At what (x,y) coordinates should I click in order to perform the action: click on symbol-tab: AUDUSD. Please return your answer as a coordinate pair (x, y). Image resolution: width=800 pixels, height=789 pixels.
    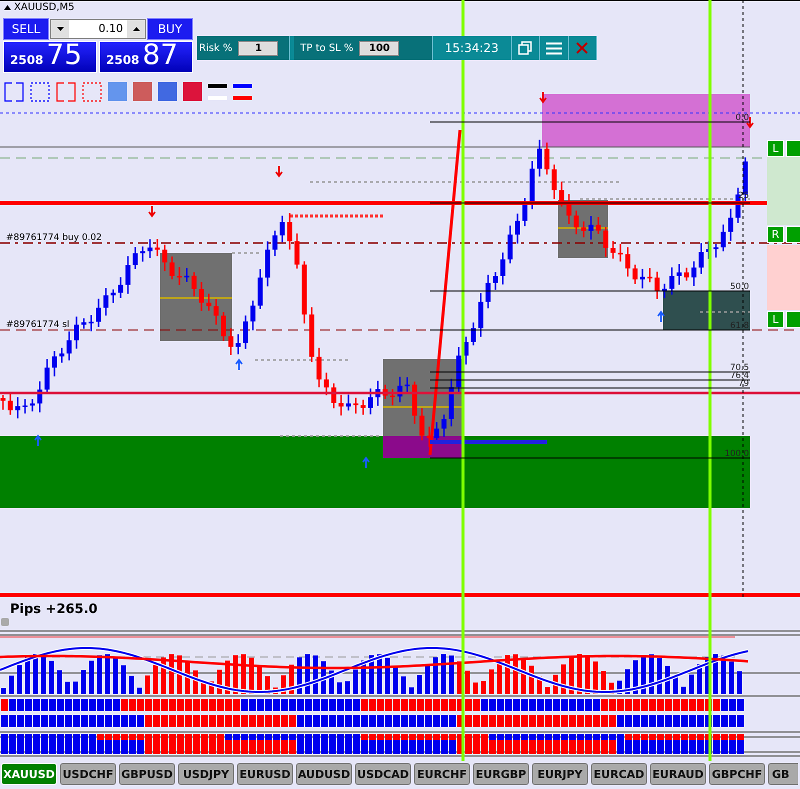
    Looking at the image, I should click on (324, 774).